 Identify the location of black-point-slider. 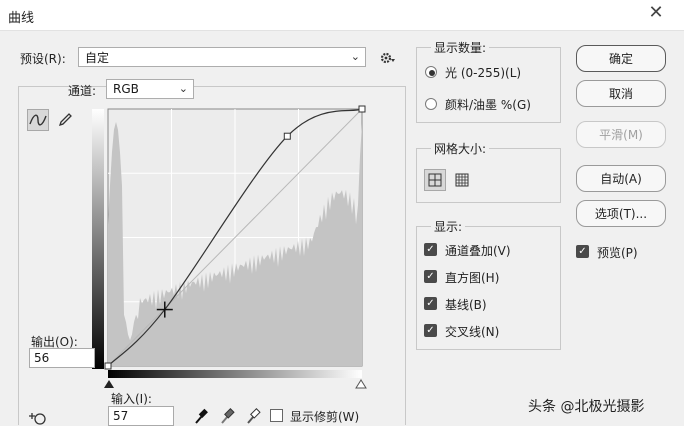
(109, 384).